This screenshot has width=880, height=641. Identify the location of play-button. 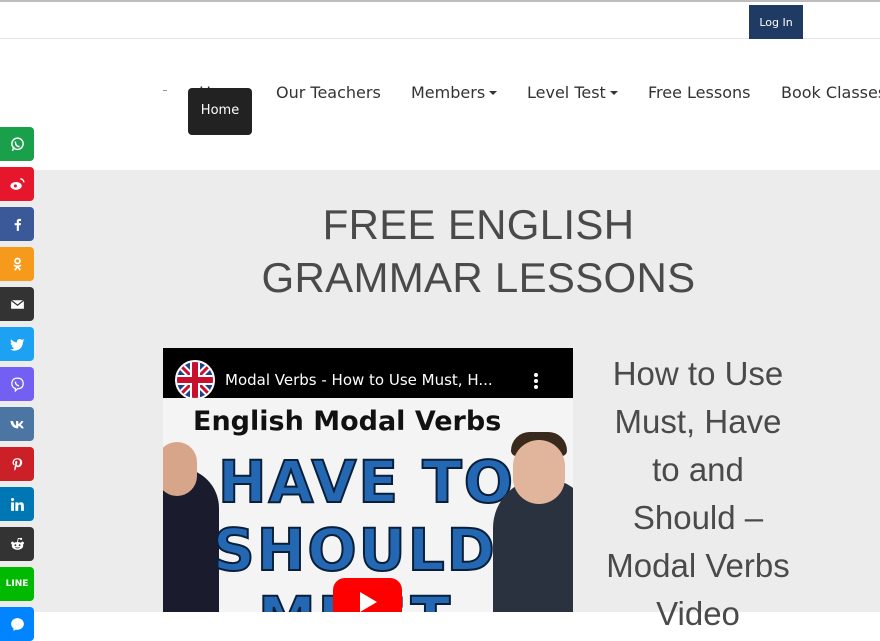
(367, 595).